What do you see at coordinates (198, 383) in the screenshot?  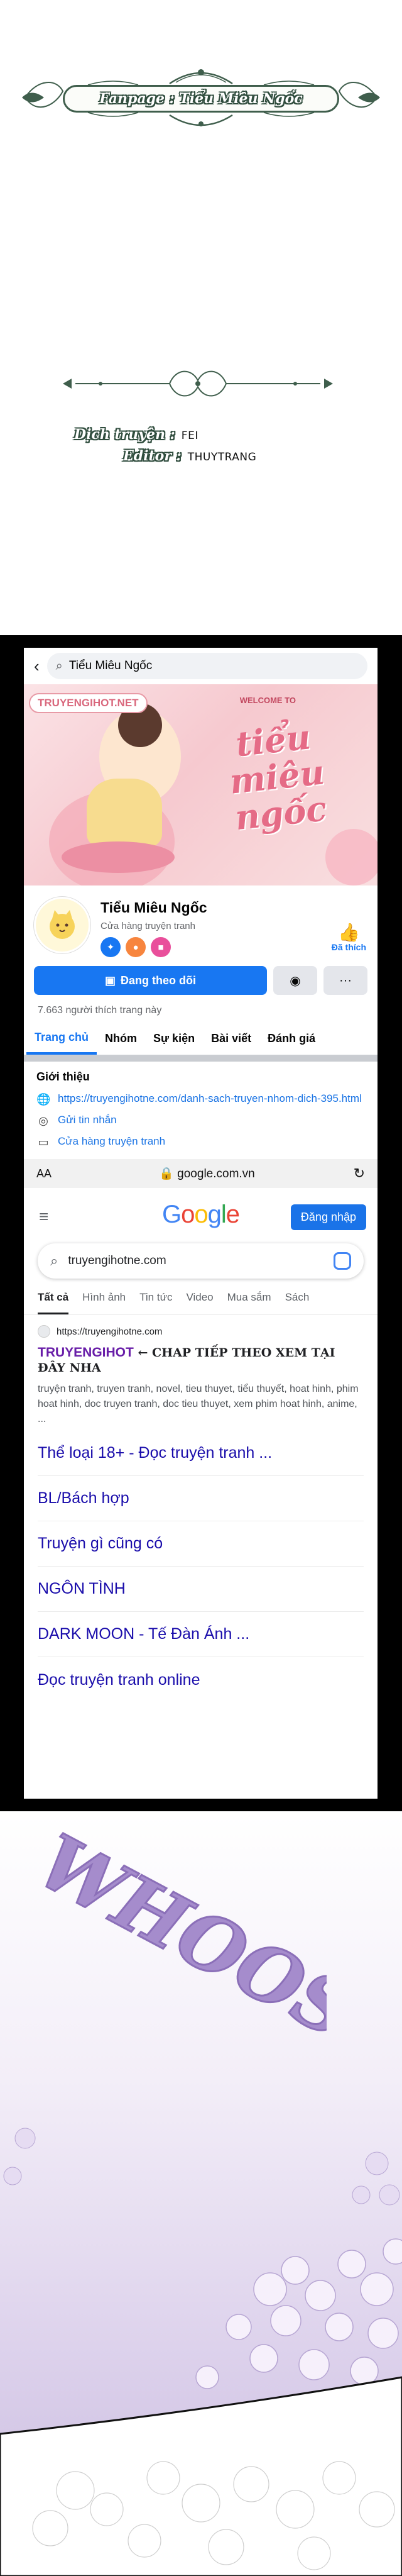 I see `ornament-divider-icon` at bounding box center [198, 383].